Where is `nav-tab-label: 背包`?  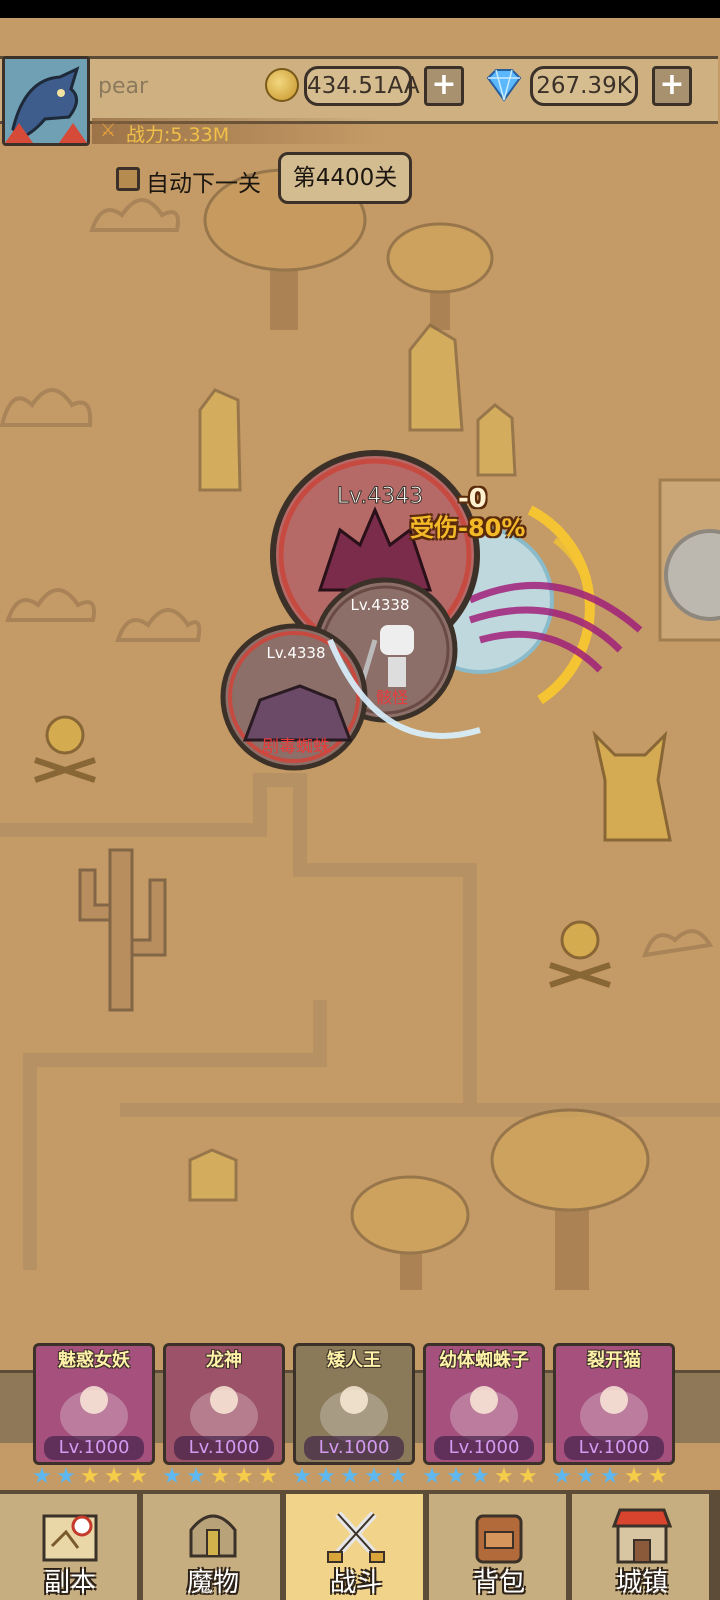 nav-tab-label: 背包 is located at coordinates (498, 1583).